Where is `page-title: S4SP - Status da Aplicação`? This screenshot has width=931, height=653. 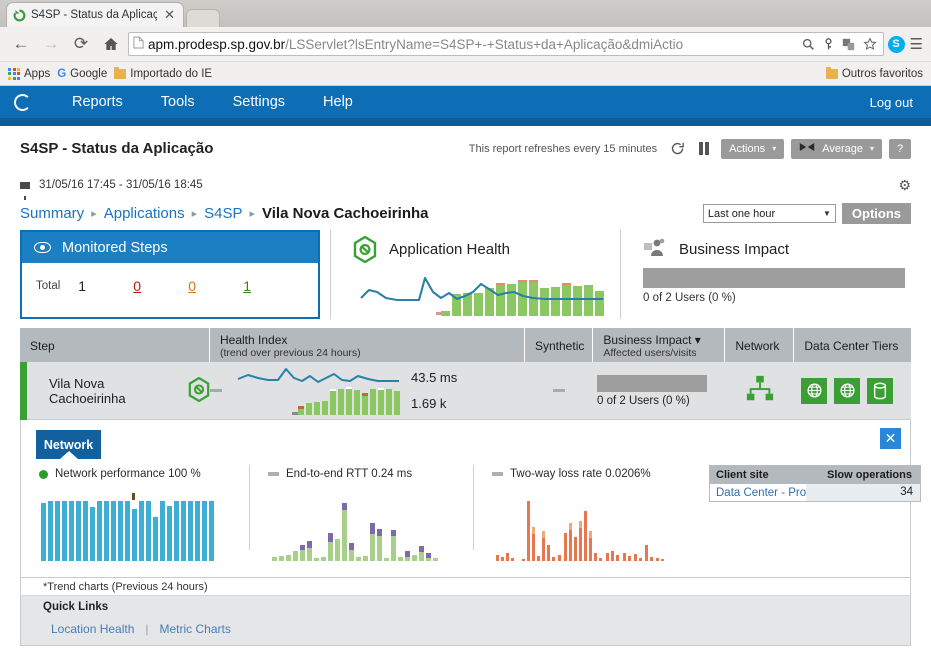
page-title: S4SP - Status da Aplicação is located at coordinates (117, 148).